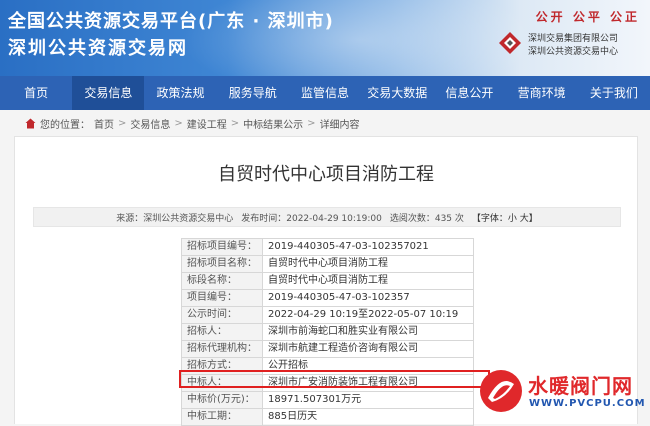 The image size is (650, 426). Describe the element at coordinates (171, 21) in the screenshot. I see `site-title-platform: 全国公共资源交易平台(广东 · 深圳市)` at that location.